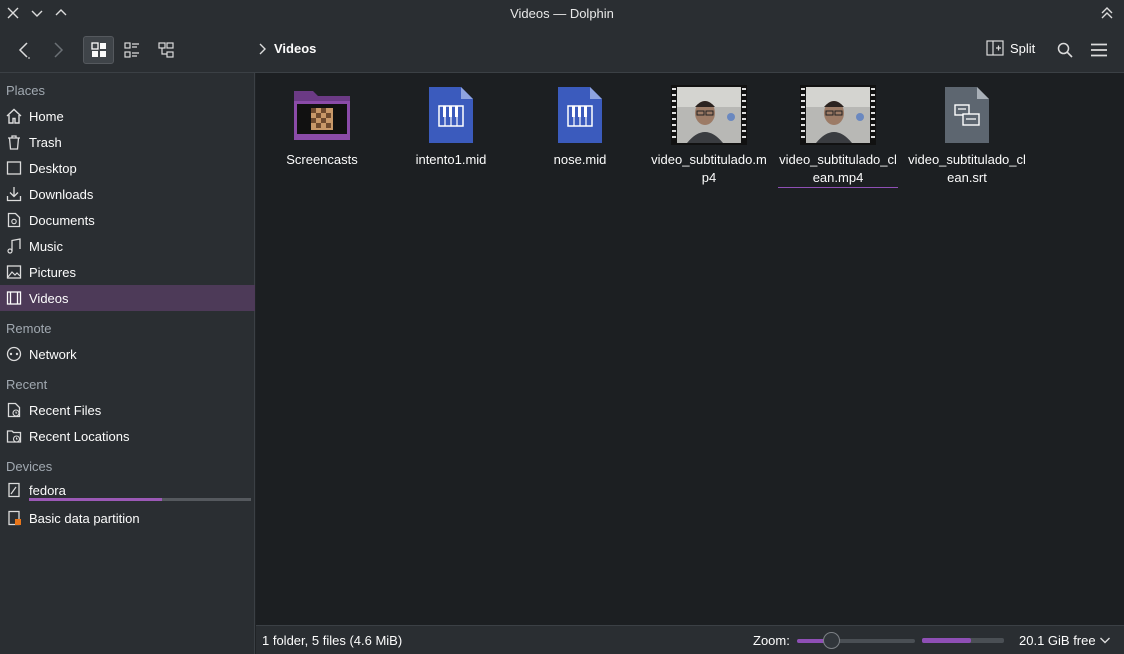 The image size is (1124, 654). I want to click on sidebar-item-label: Desktop, so click(53, 168).